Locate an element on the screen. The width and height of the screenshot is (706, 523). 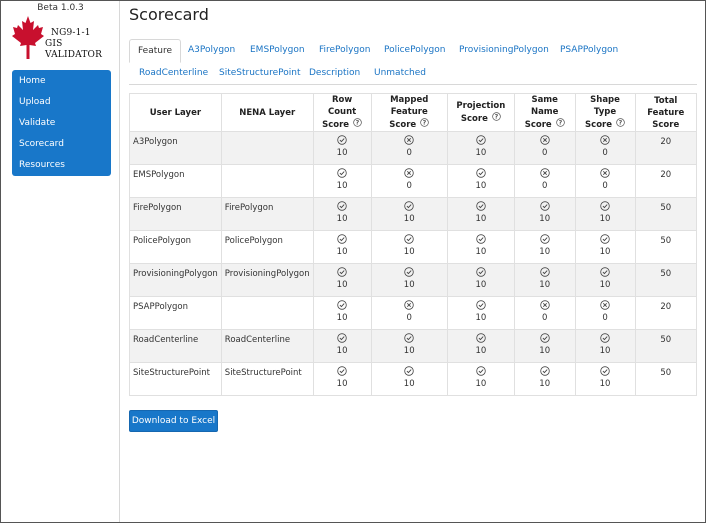
nav-item-validate: Validate is located at coordinates (61, 123).